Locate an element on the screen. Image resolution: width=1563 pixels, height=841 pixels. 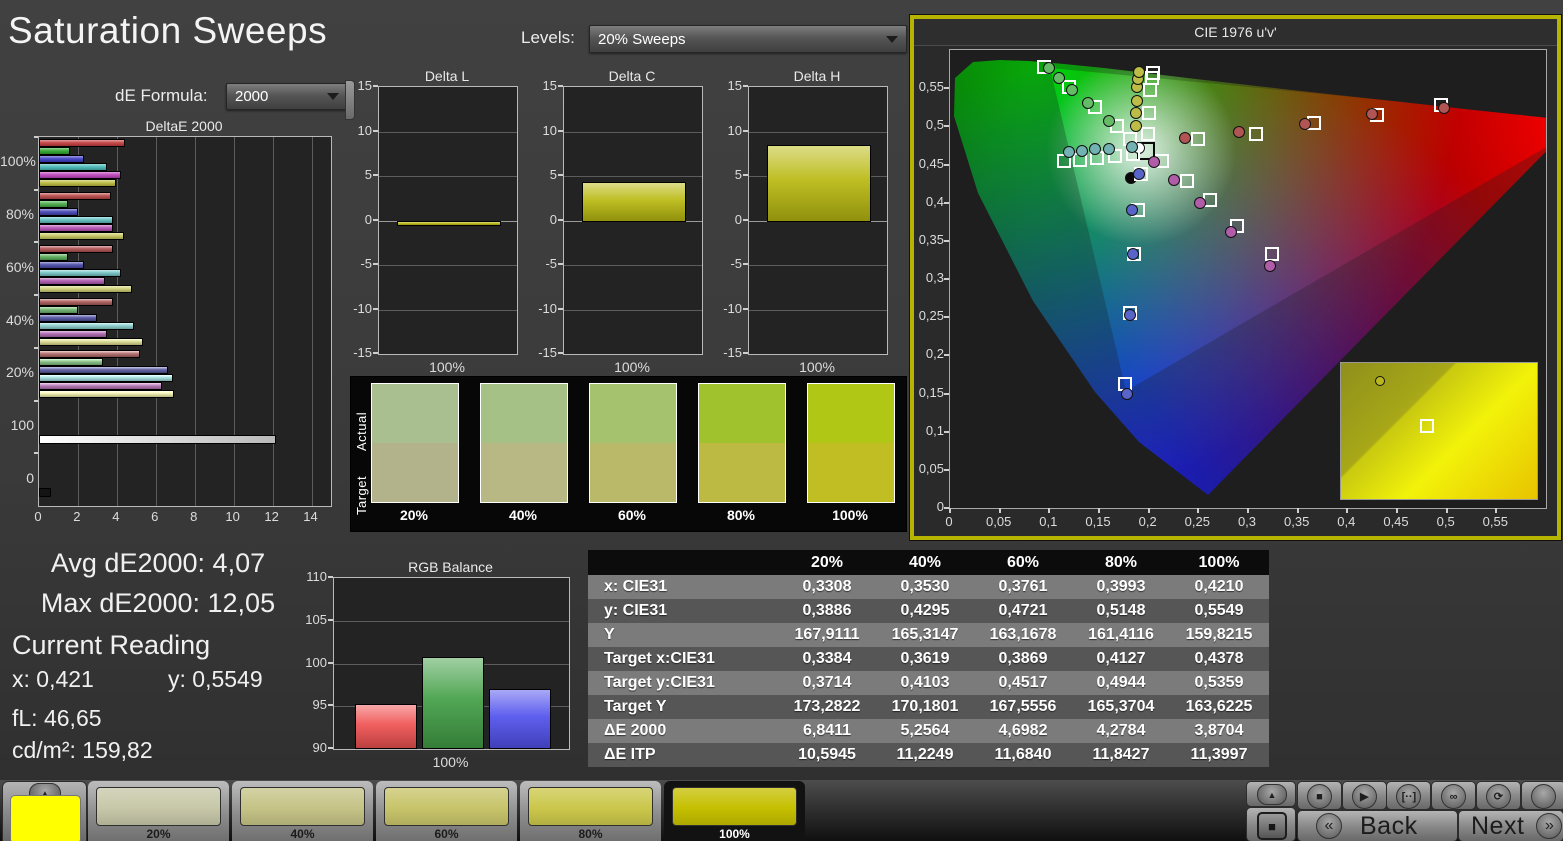
inset-measured-point is located at coordinates (1380, 380).